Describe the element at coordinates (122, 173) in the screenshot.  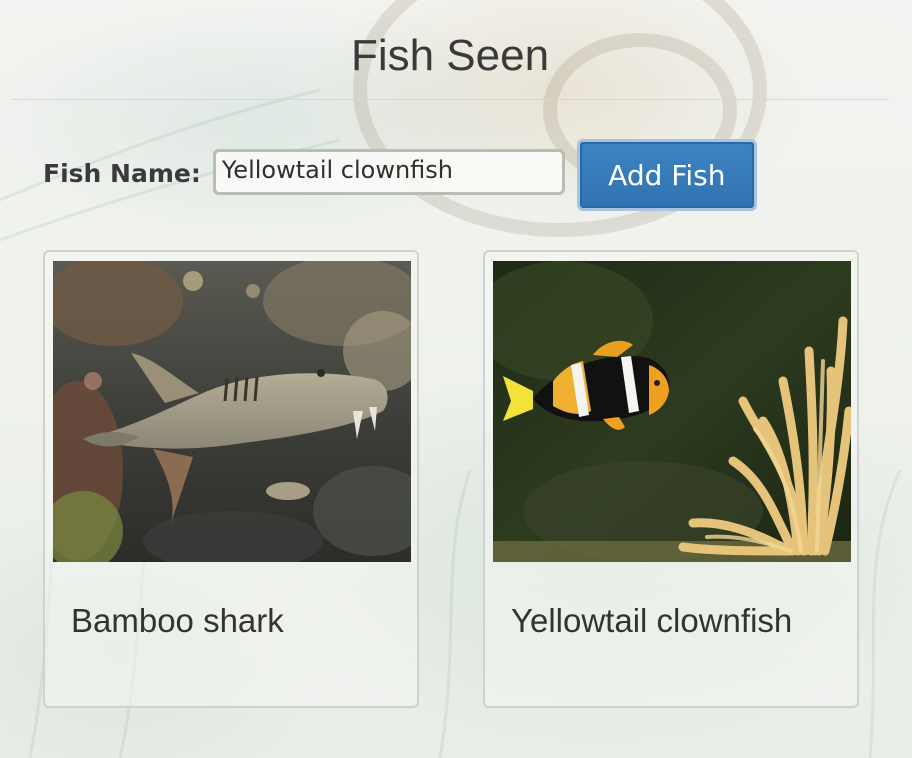
I see `fish-name-label: Fish Name:` at that location.